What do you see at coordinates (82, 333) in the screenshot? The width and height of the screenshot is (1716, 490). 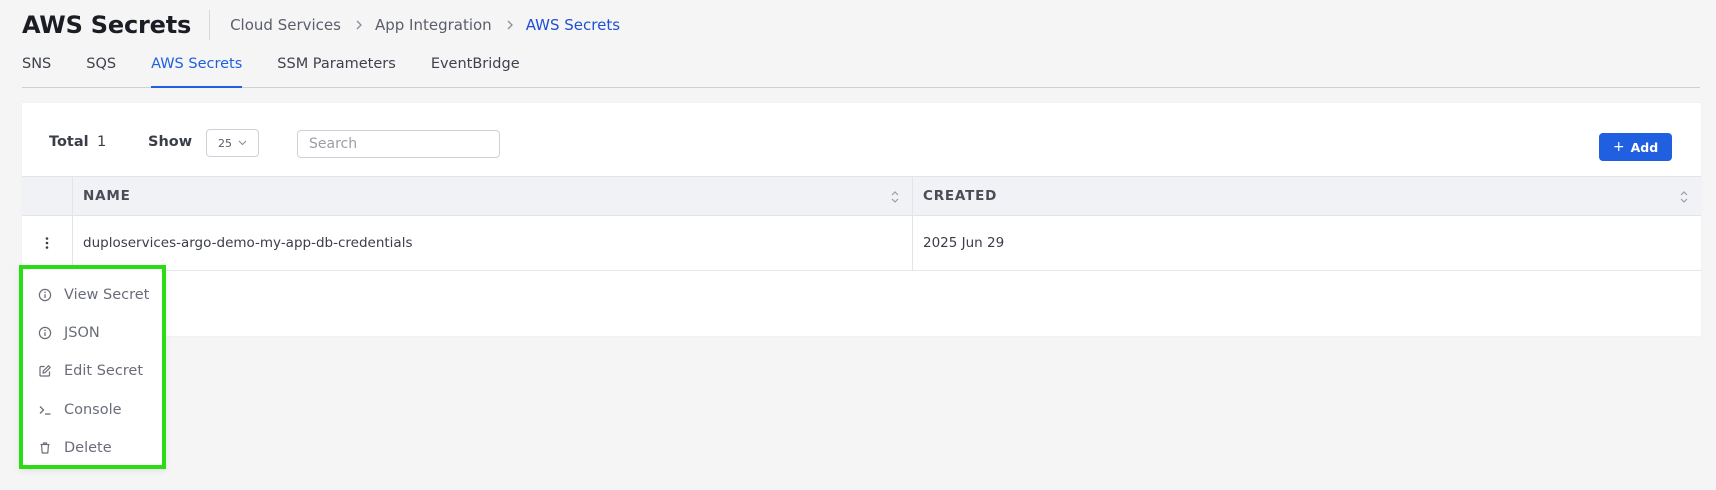 I see `menu-item-label: JSON` at bounding box center [82, 333].